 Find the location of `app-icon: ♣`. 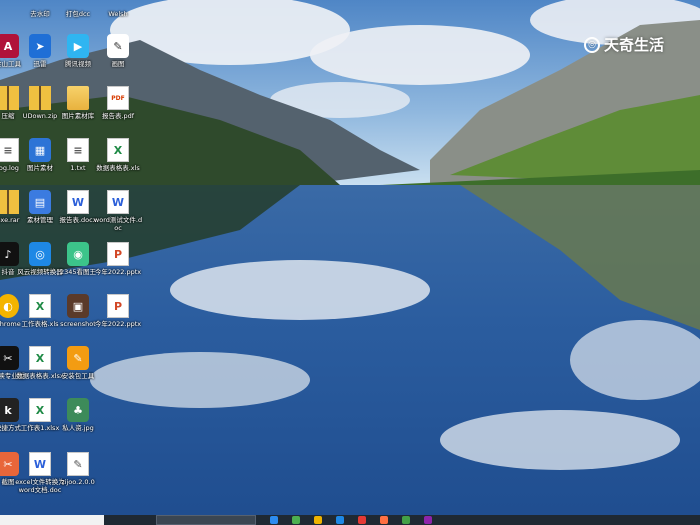

app-icon: ♣ is located at coordinates (78, 410).